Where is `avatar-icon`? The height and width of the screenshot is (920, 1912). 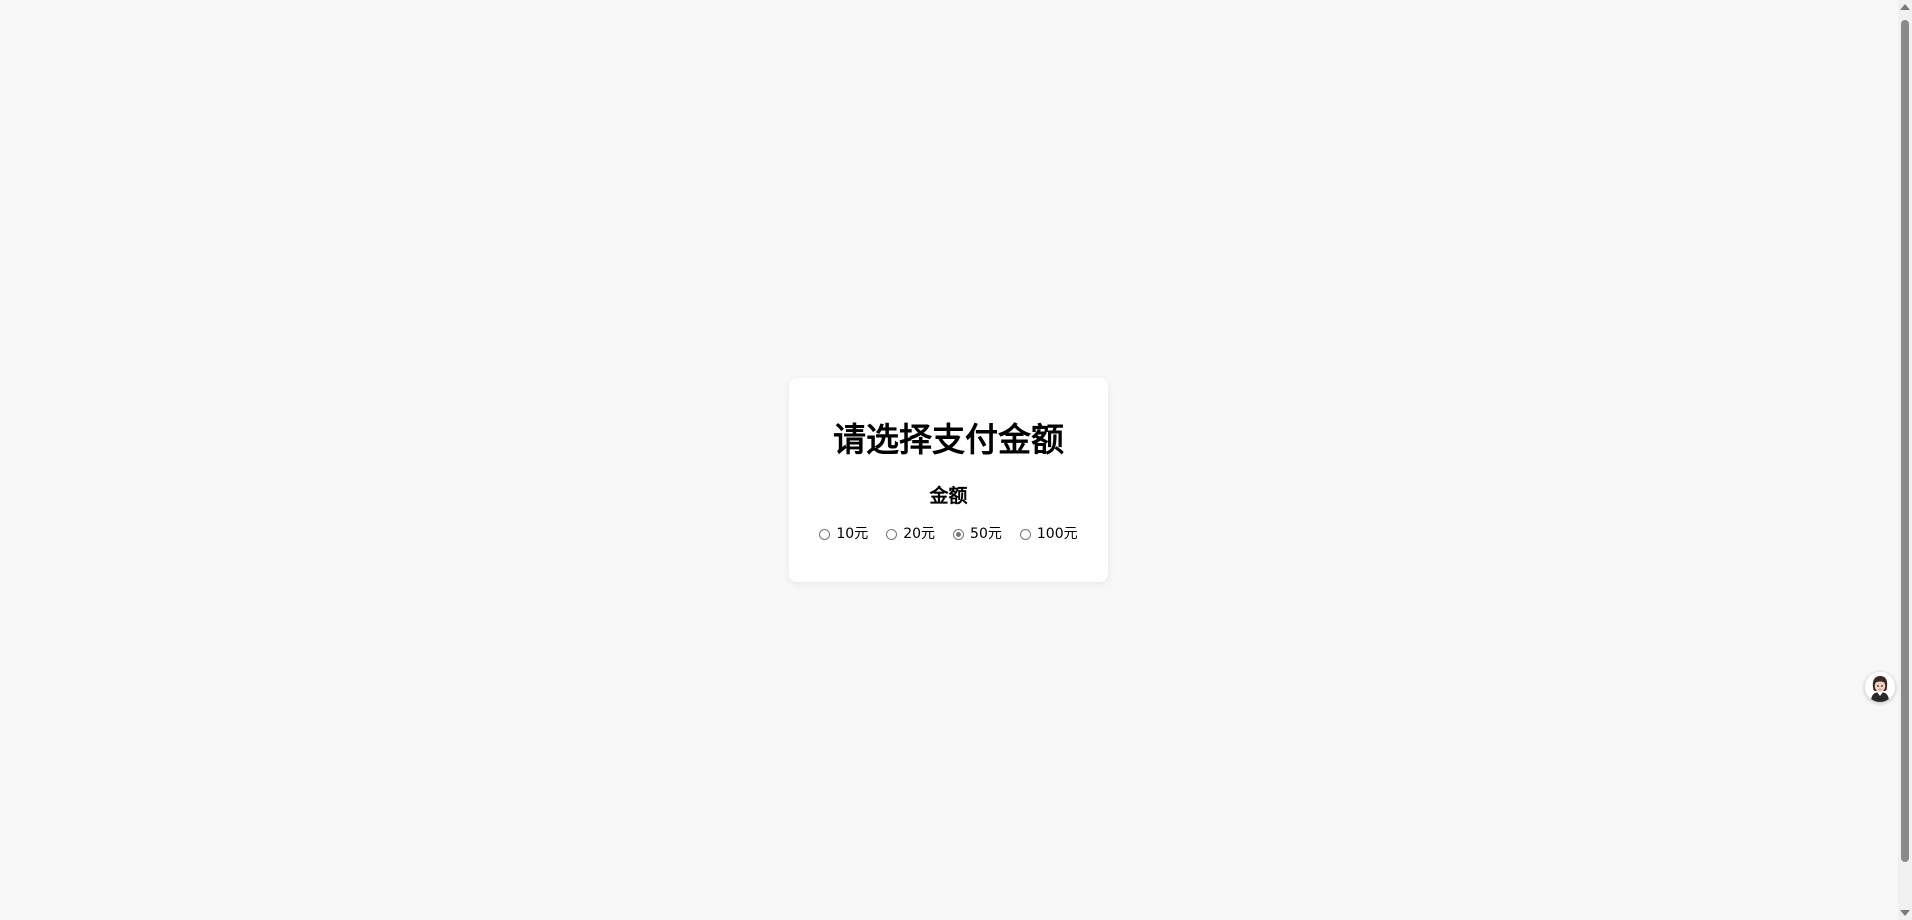
avatar-icon is located at coordinates (1880, 687).